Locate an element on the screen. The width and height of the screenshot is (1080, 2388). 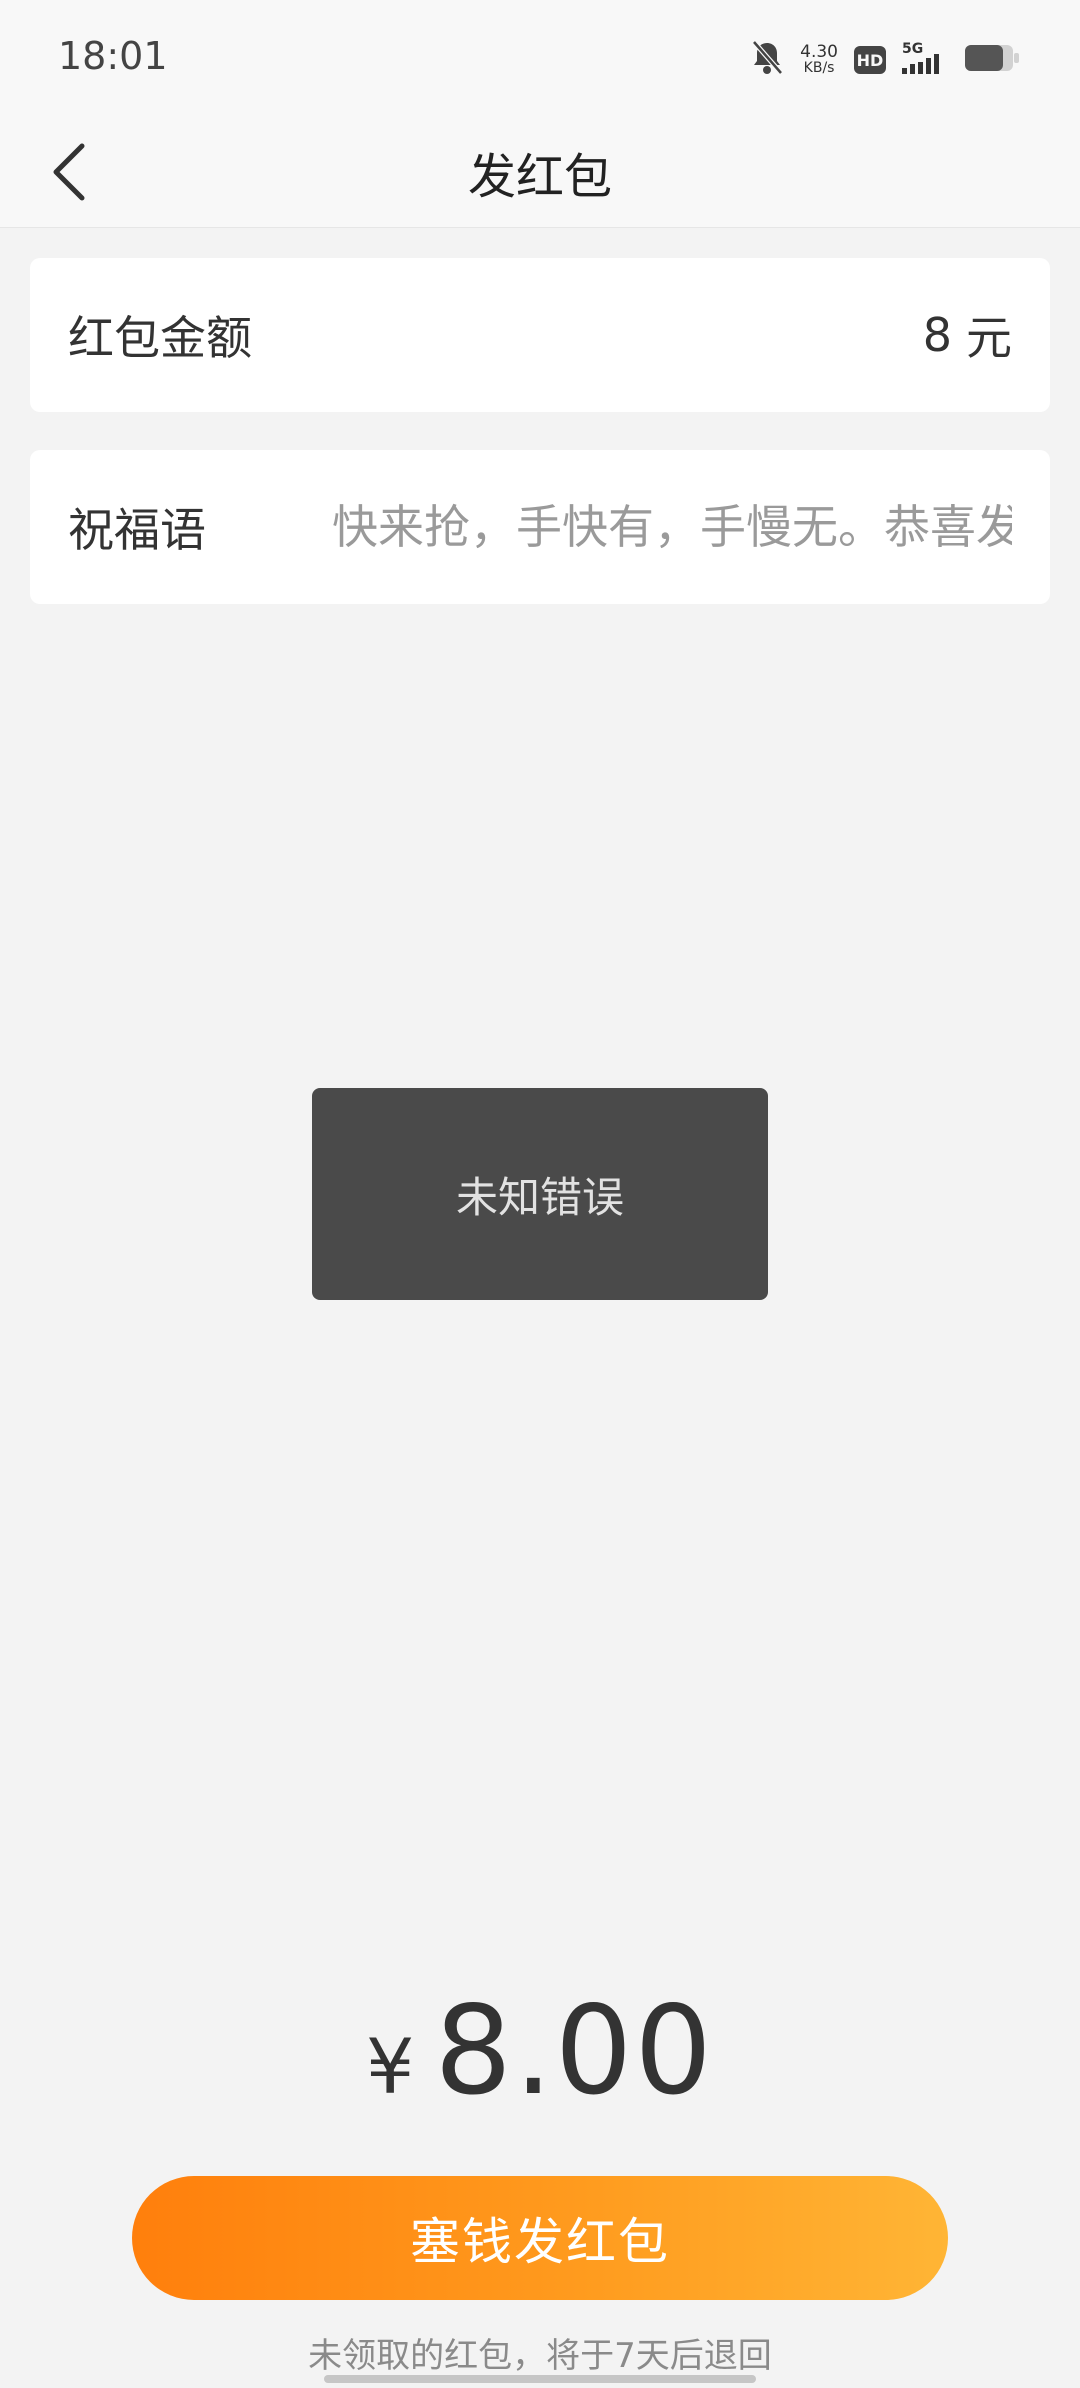
status-icons: 4.30 KB/s HD 5G is located at coordinates (885, 60).